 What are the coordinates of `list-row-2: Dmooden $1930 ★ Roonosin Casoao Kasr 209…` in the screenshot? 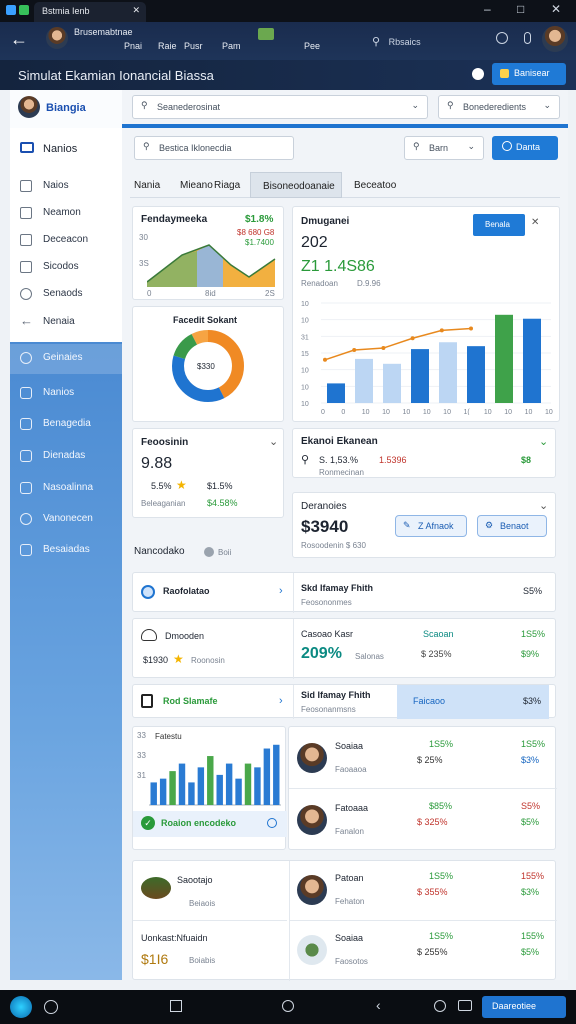 It's located at (344, 648).